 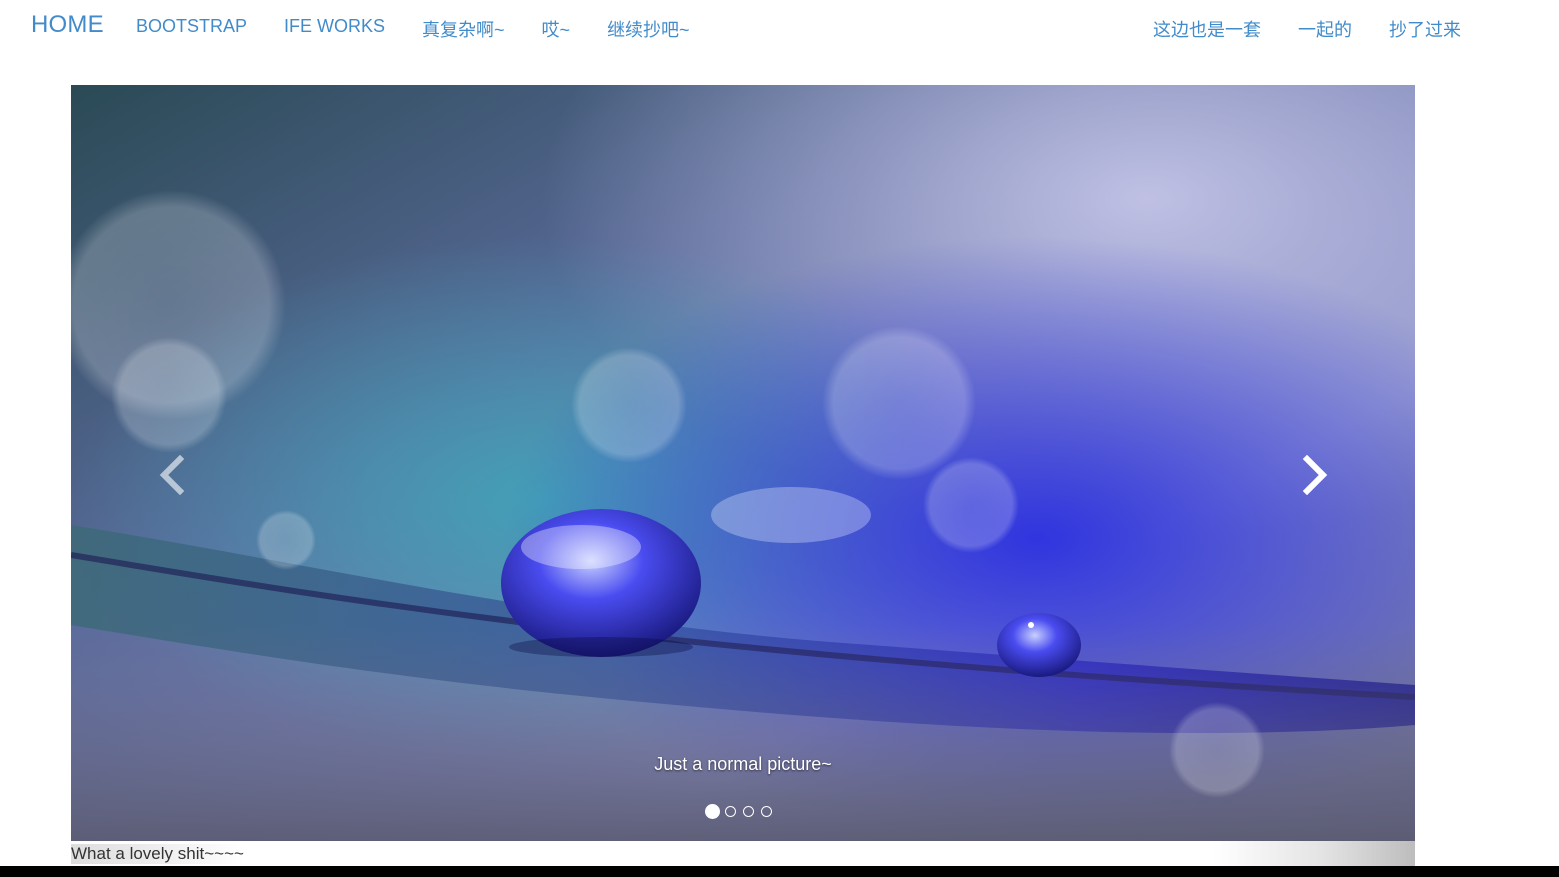 I want to click on carousel-indicators, so click(x=742, y=811).